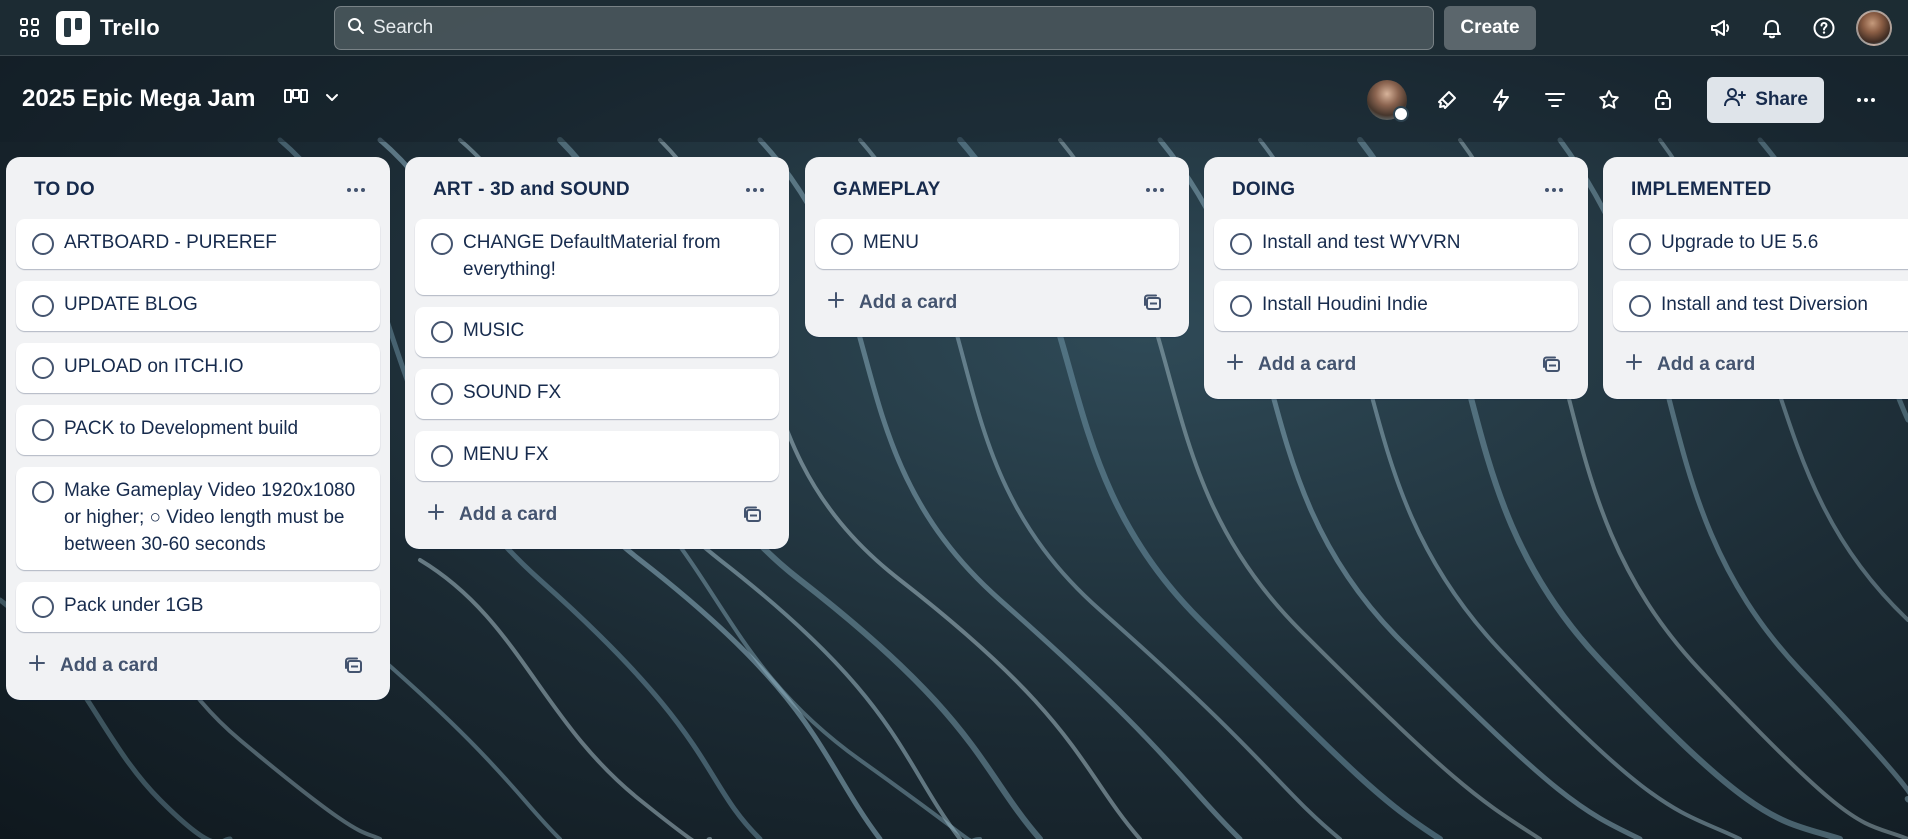  I want to click on list-title: DOING, so click(1263, 190).